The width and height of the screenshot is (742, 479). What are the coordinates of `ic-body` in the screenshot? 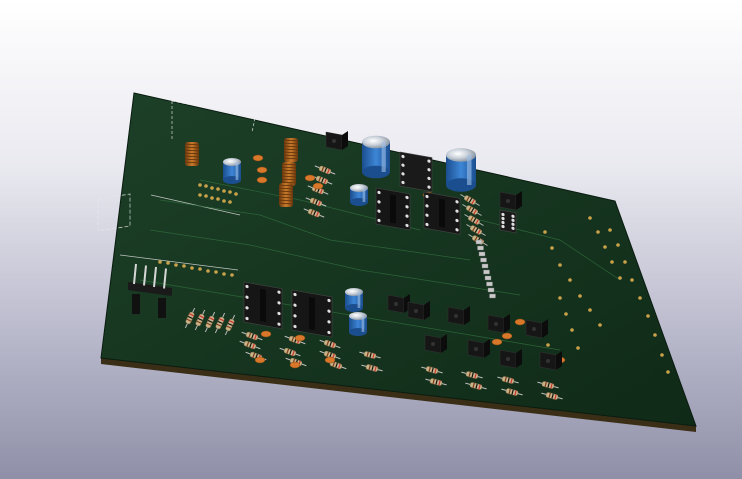 It's located at (416, 171).